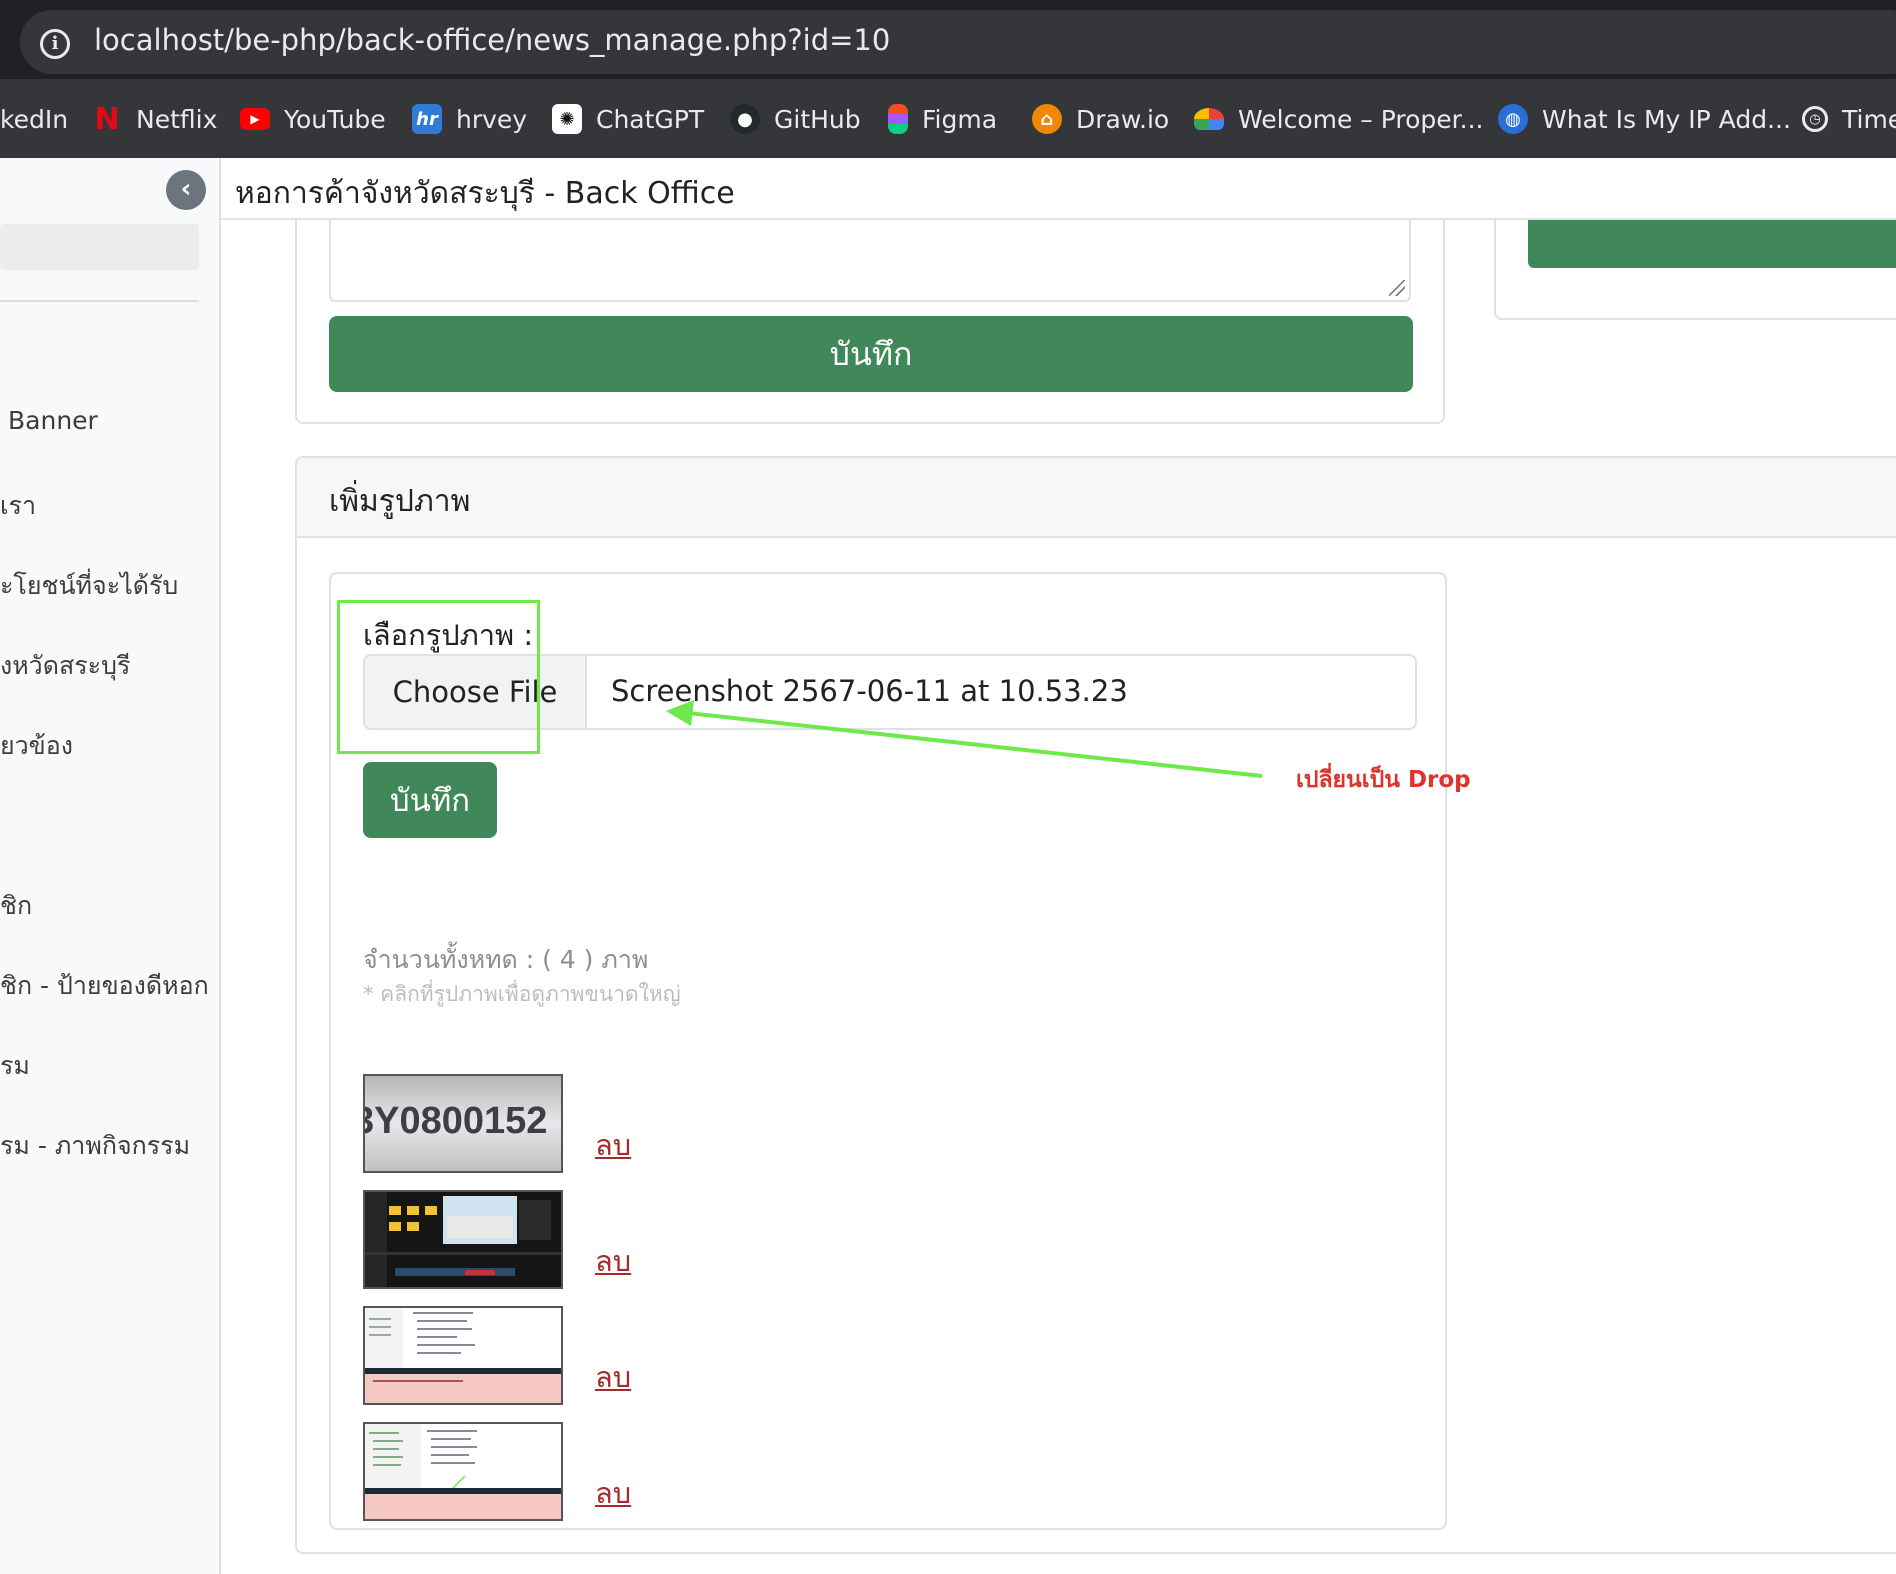  What do you see at coordinates (522, 994) in the screenshot?
I see `image-hint: * คลิกที่รูปภาพเพื่อดูภาพขนาดใหญ่` at bounding box center [522, 994].